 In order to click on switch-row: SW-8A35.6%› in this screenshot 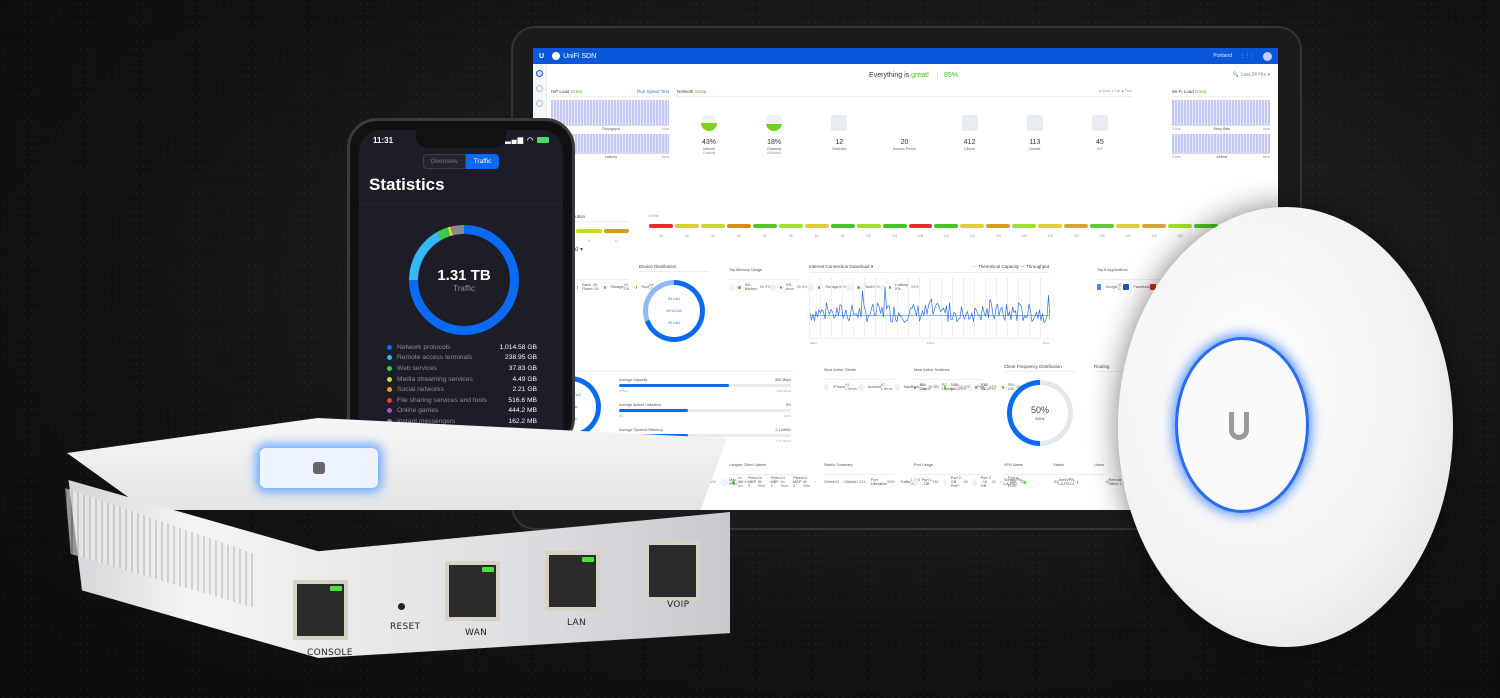, I will do `click(959, 388)`.